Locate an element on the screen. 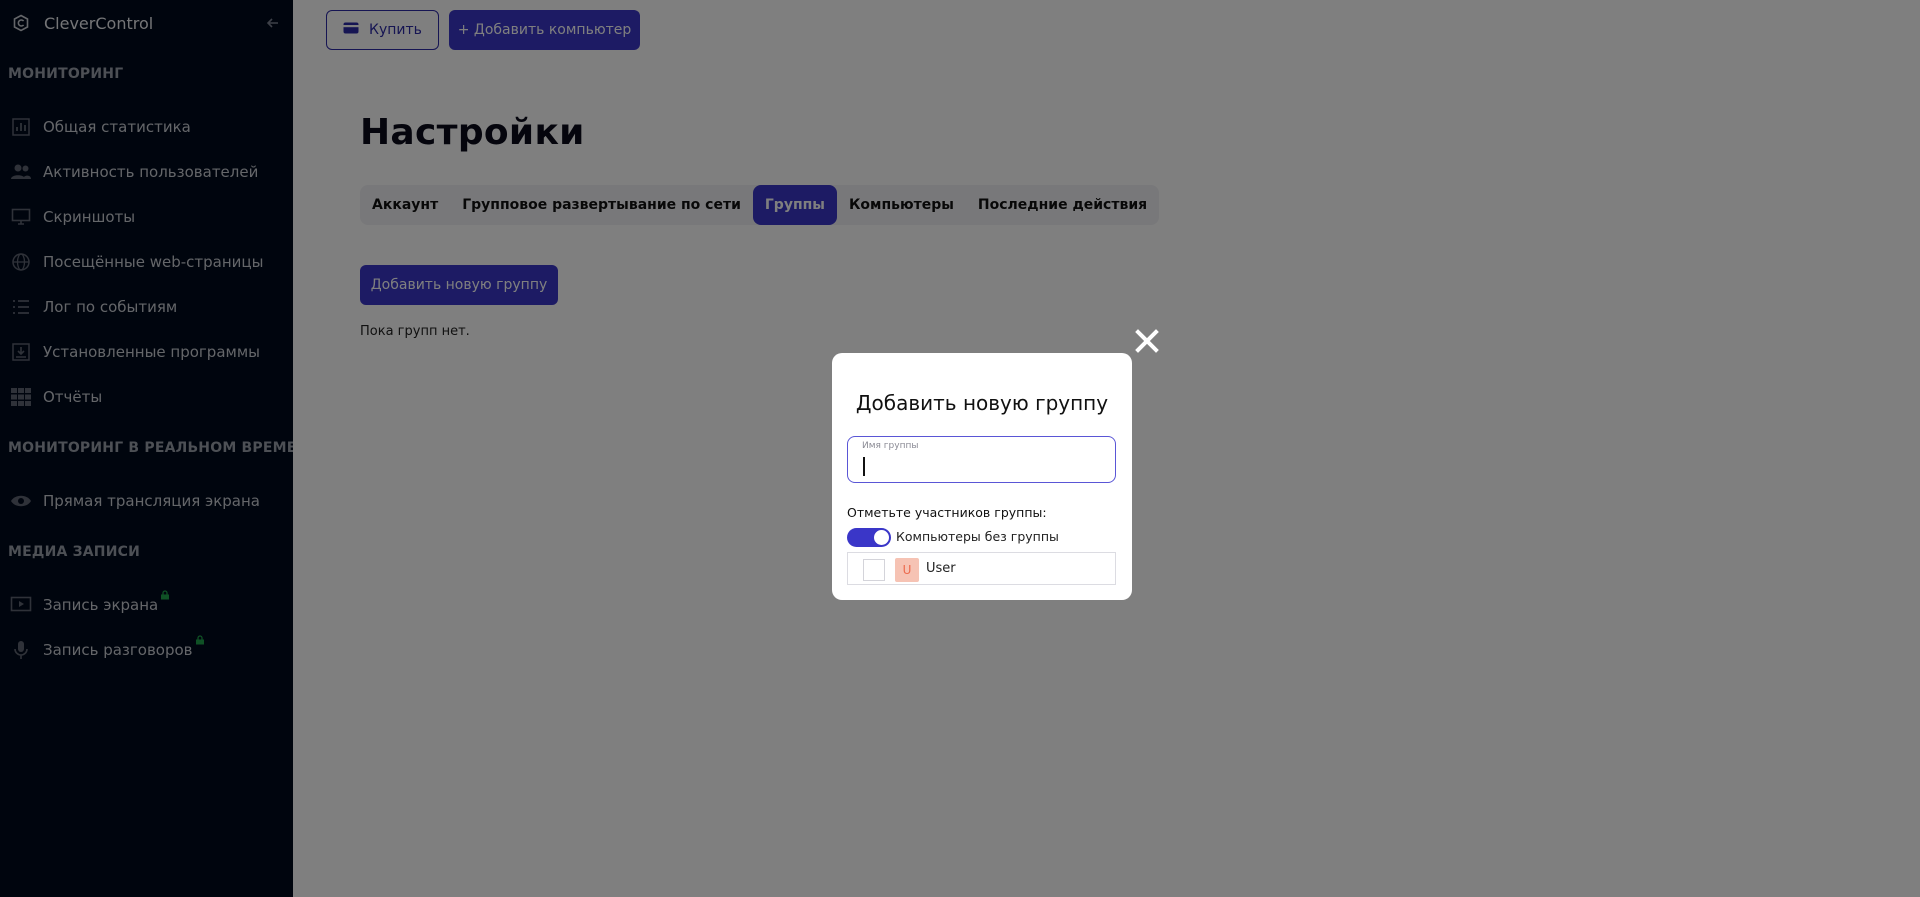 This screenshot has height=897, width=1920. toggle-knob is located at coordinates (881, 537).